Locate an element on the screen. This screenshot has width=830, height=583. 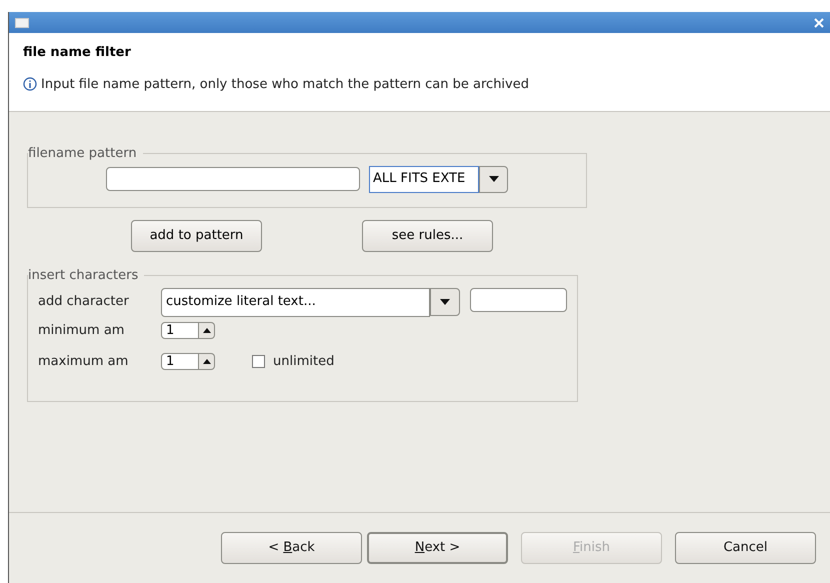
page-title: file name filter is located at coordinates (77, 53).